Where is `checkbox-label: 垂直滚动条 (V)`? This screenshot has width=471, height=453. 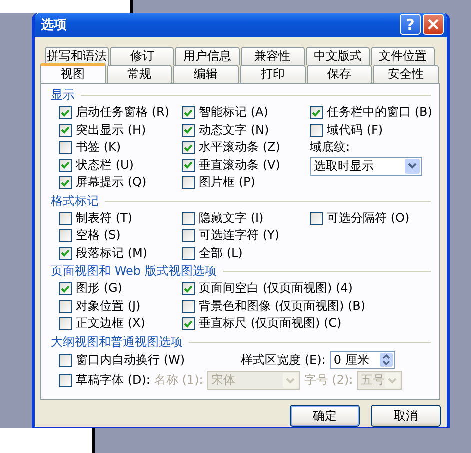
checkbox-label: 垂直滚动条 (V) is located at coordinates (239, 165).